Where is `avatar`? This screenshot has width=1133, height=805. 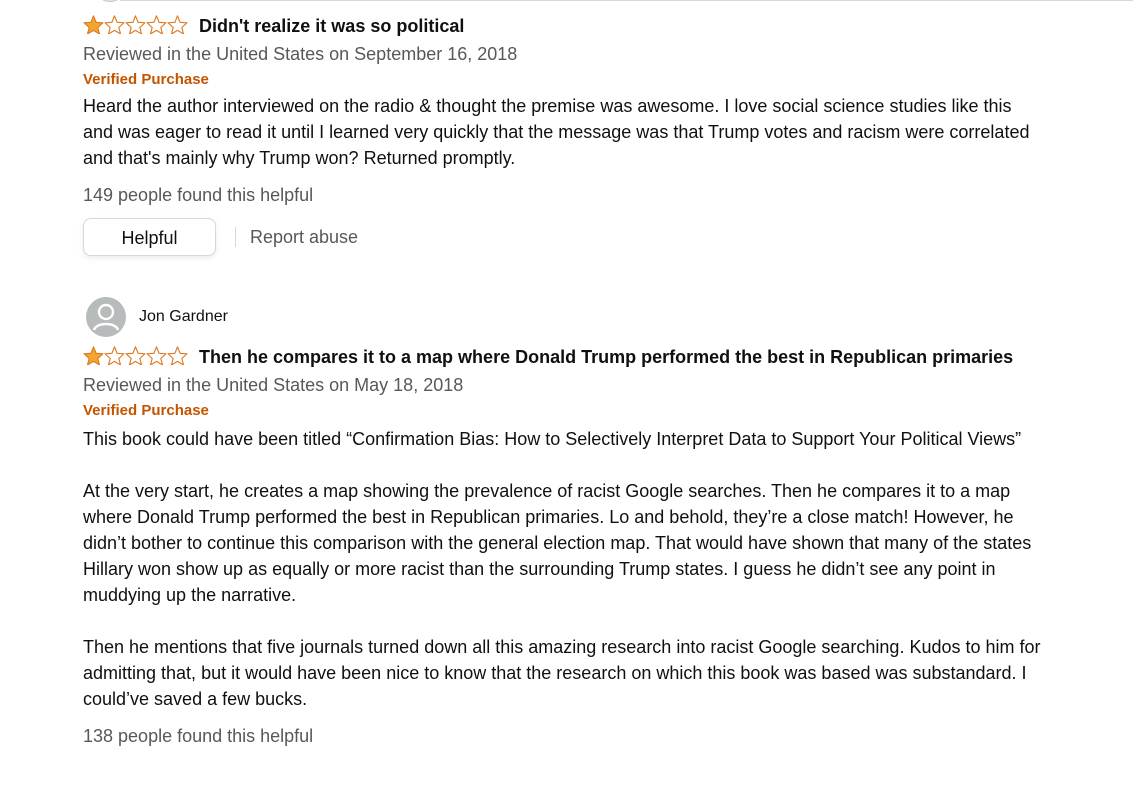
avatar is located at coordinates (106, 317).